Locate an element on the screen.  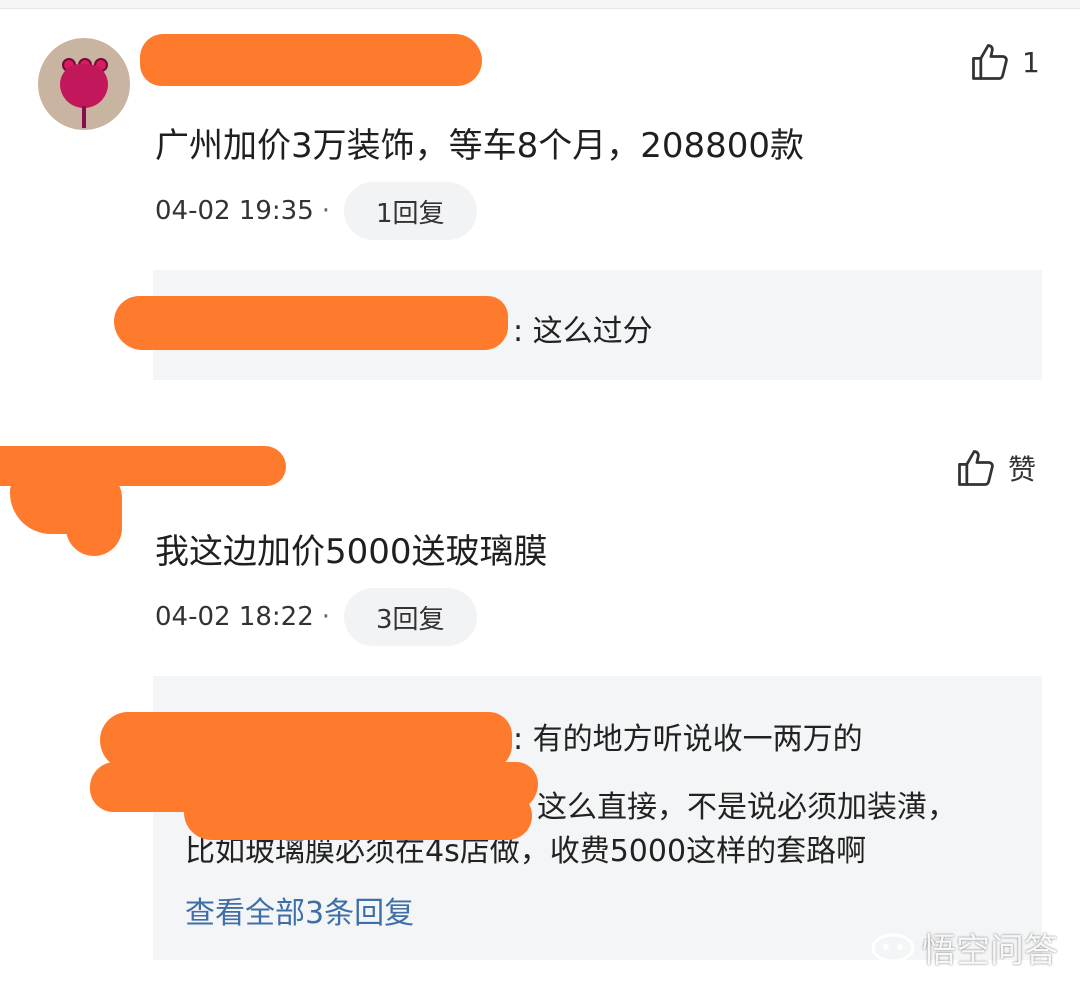
comment-meta: 04-02 19:35 · 1回复 is located at coordinates (316, 211).